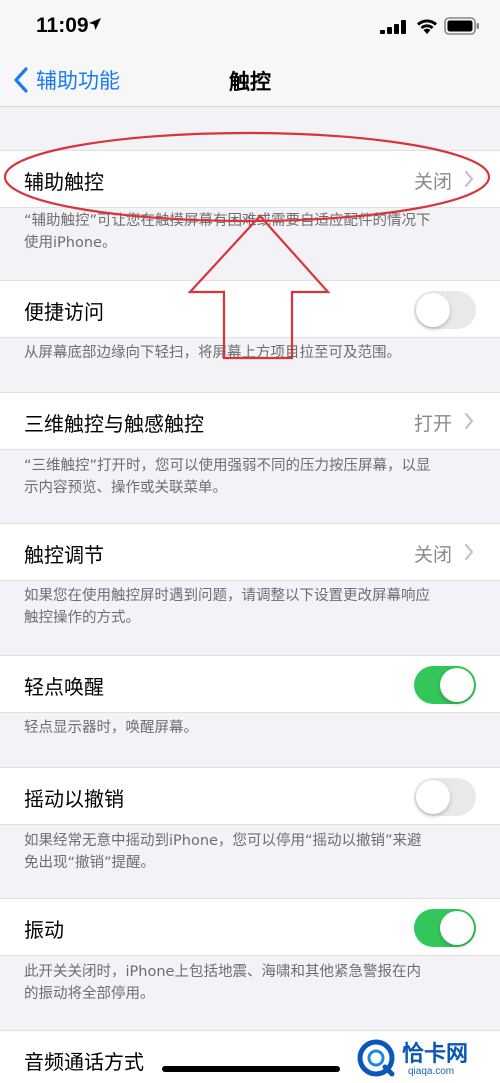 This screenshot has width=500, height=1083. Describe the element at coordinates (376, 1058) in the screenshot. I see `watermark-logo-icon` at that location.